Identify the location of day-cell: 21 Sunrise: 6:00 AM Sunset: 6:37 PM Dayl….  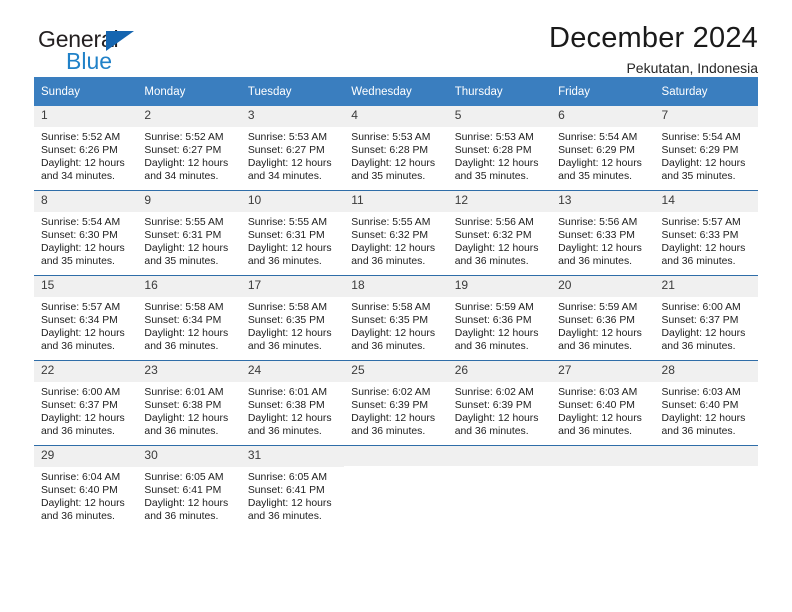
(706, 318).